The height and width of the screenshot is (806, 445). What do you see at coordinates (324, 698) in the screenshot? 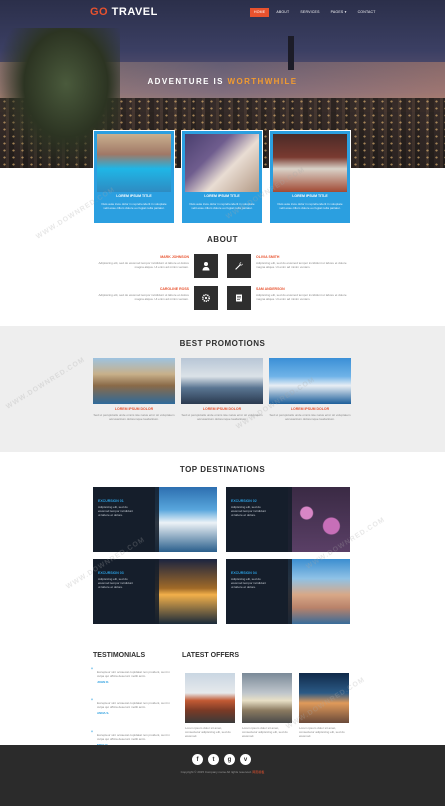
I see `airplane-wing-image` at bounding box center [324, 698].